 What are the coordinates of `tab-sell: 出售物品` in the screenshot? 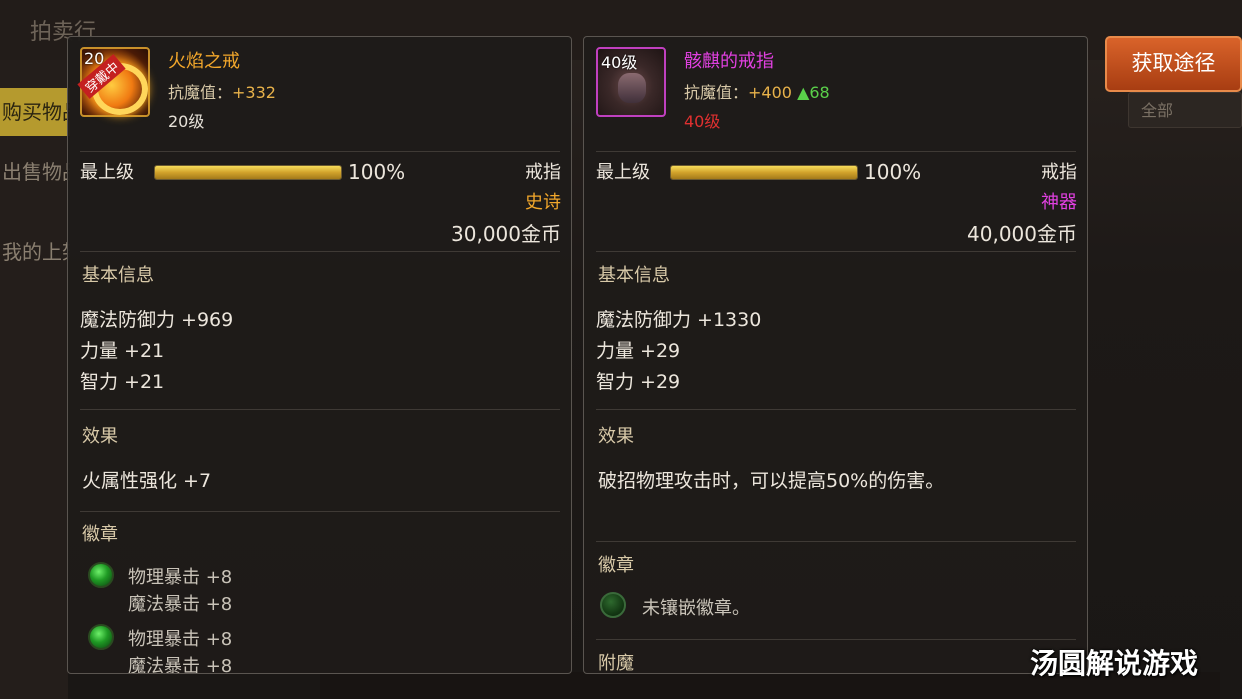 It's located at (35, 172).